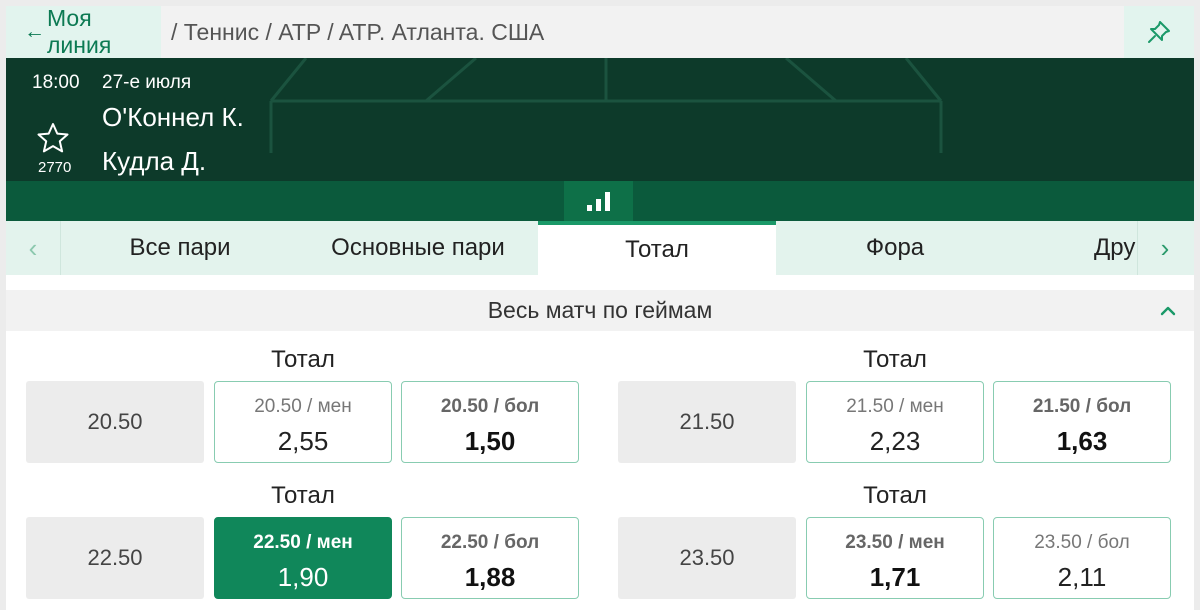 The image size is (1200, 610). What do you see at coordinates (490, 422) in the screenshot?
I see `odd-over-button: 20.50 / бол 1,50` at bounding box center [490, 422].